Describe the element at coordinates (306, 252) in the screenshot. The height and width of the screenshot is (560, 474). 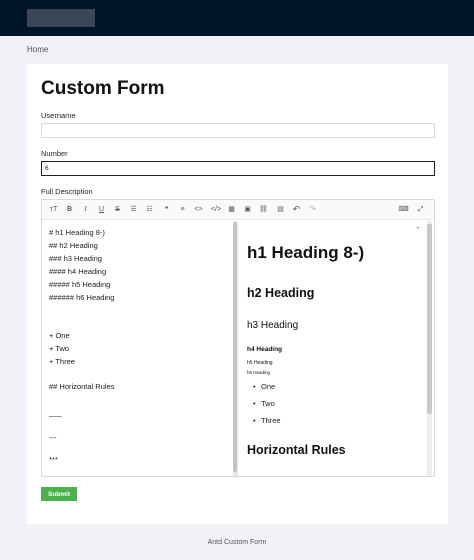
I see `preview-h1: h1 Heading 8-)` at that location.